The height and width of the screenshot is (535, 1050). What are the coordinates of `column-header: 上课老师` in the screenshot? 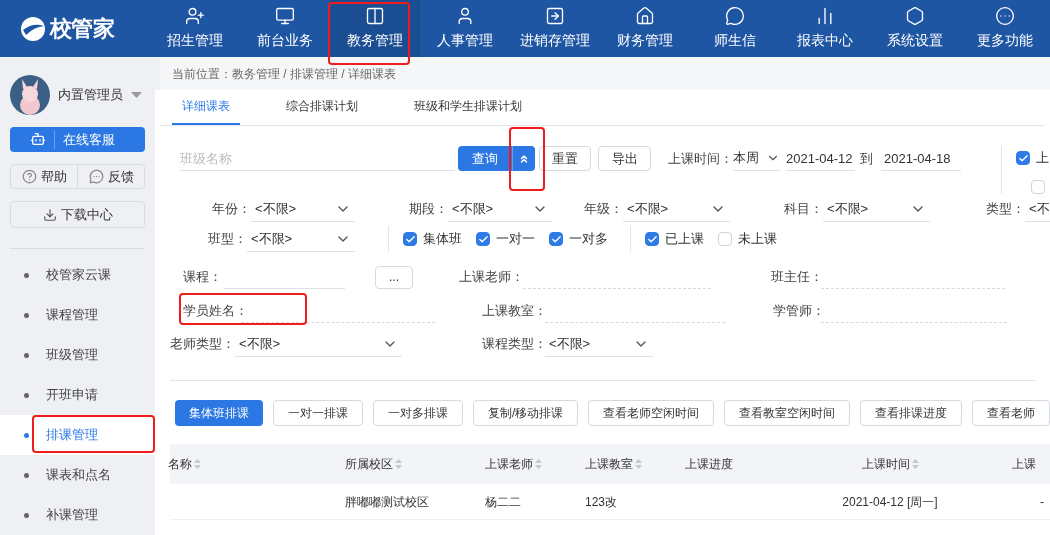 It's located at (513, 464).